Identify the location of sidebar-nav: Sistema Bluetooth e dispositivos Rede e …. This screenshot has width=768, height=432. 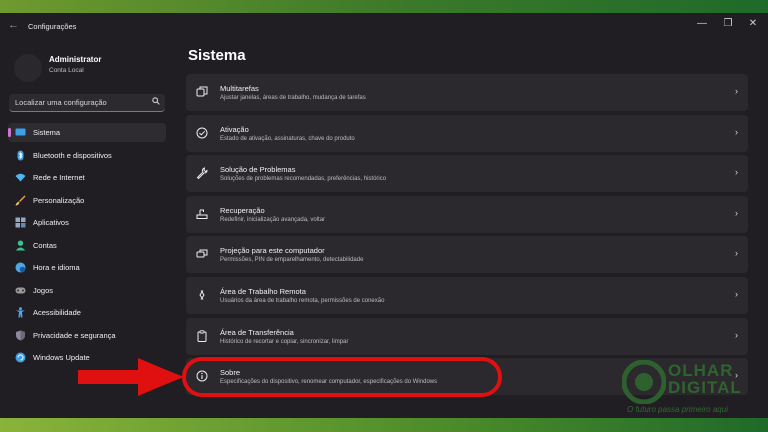
(87, 247).